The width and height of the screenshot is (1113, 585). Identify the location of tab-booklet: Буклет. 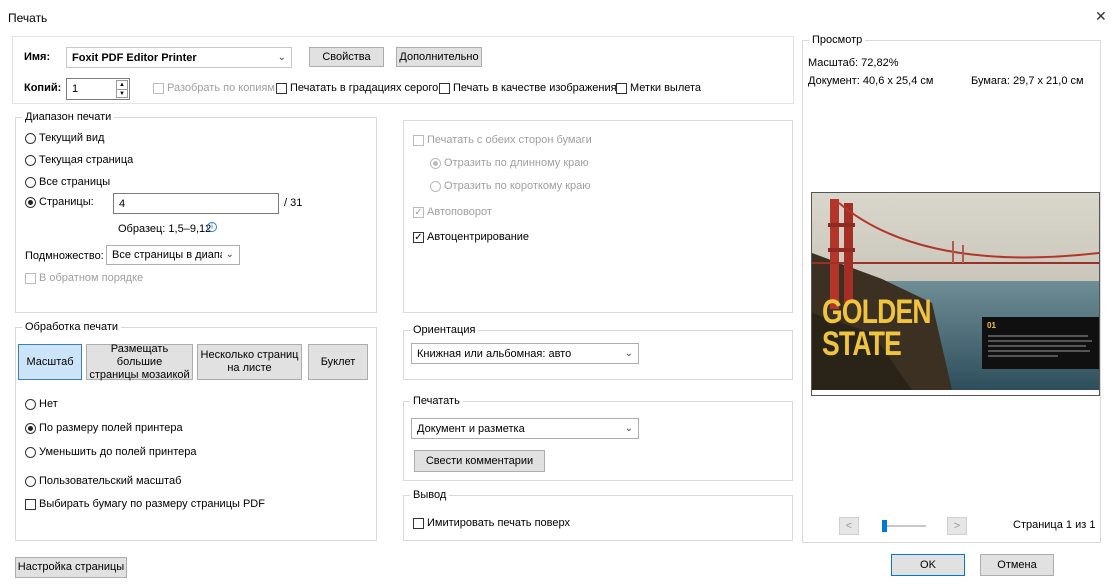
(338, 362).